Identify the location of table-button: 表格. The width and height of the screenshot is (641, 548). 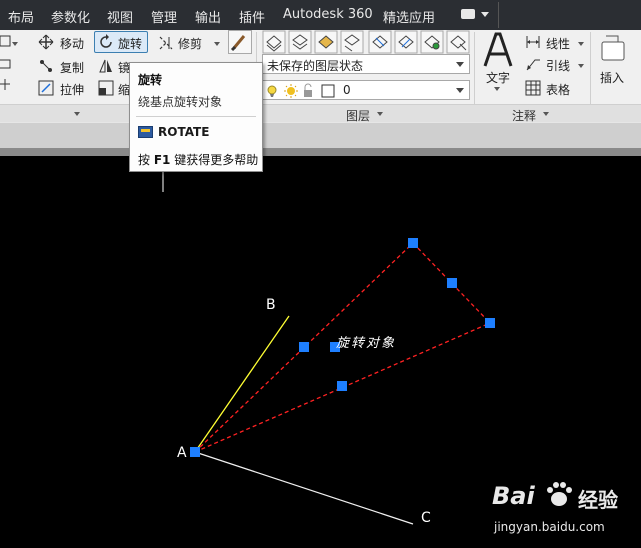
(558, 89).